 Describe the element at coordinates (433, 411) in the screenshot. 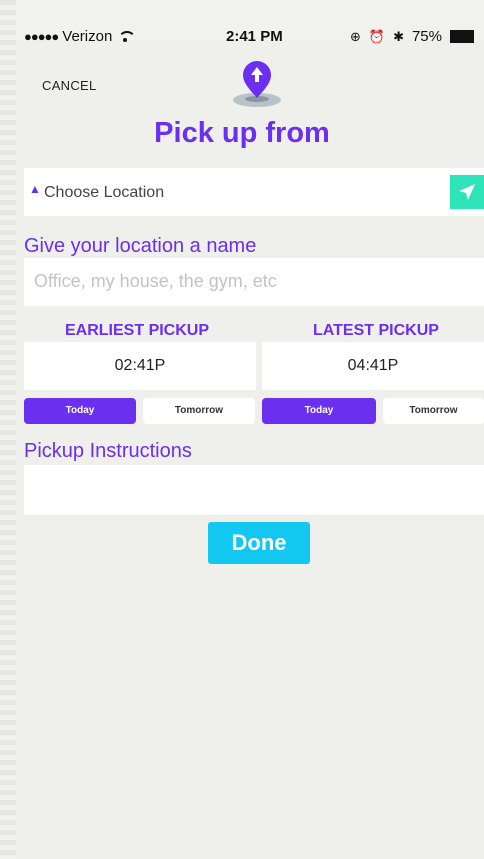

I see `latest-tomorrow-button: Tomorrow` at that location.